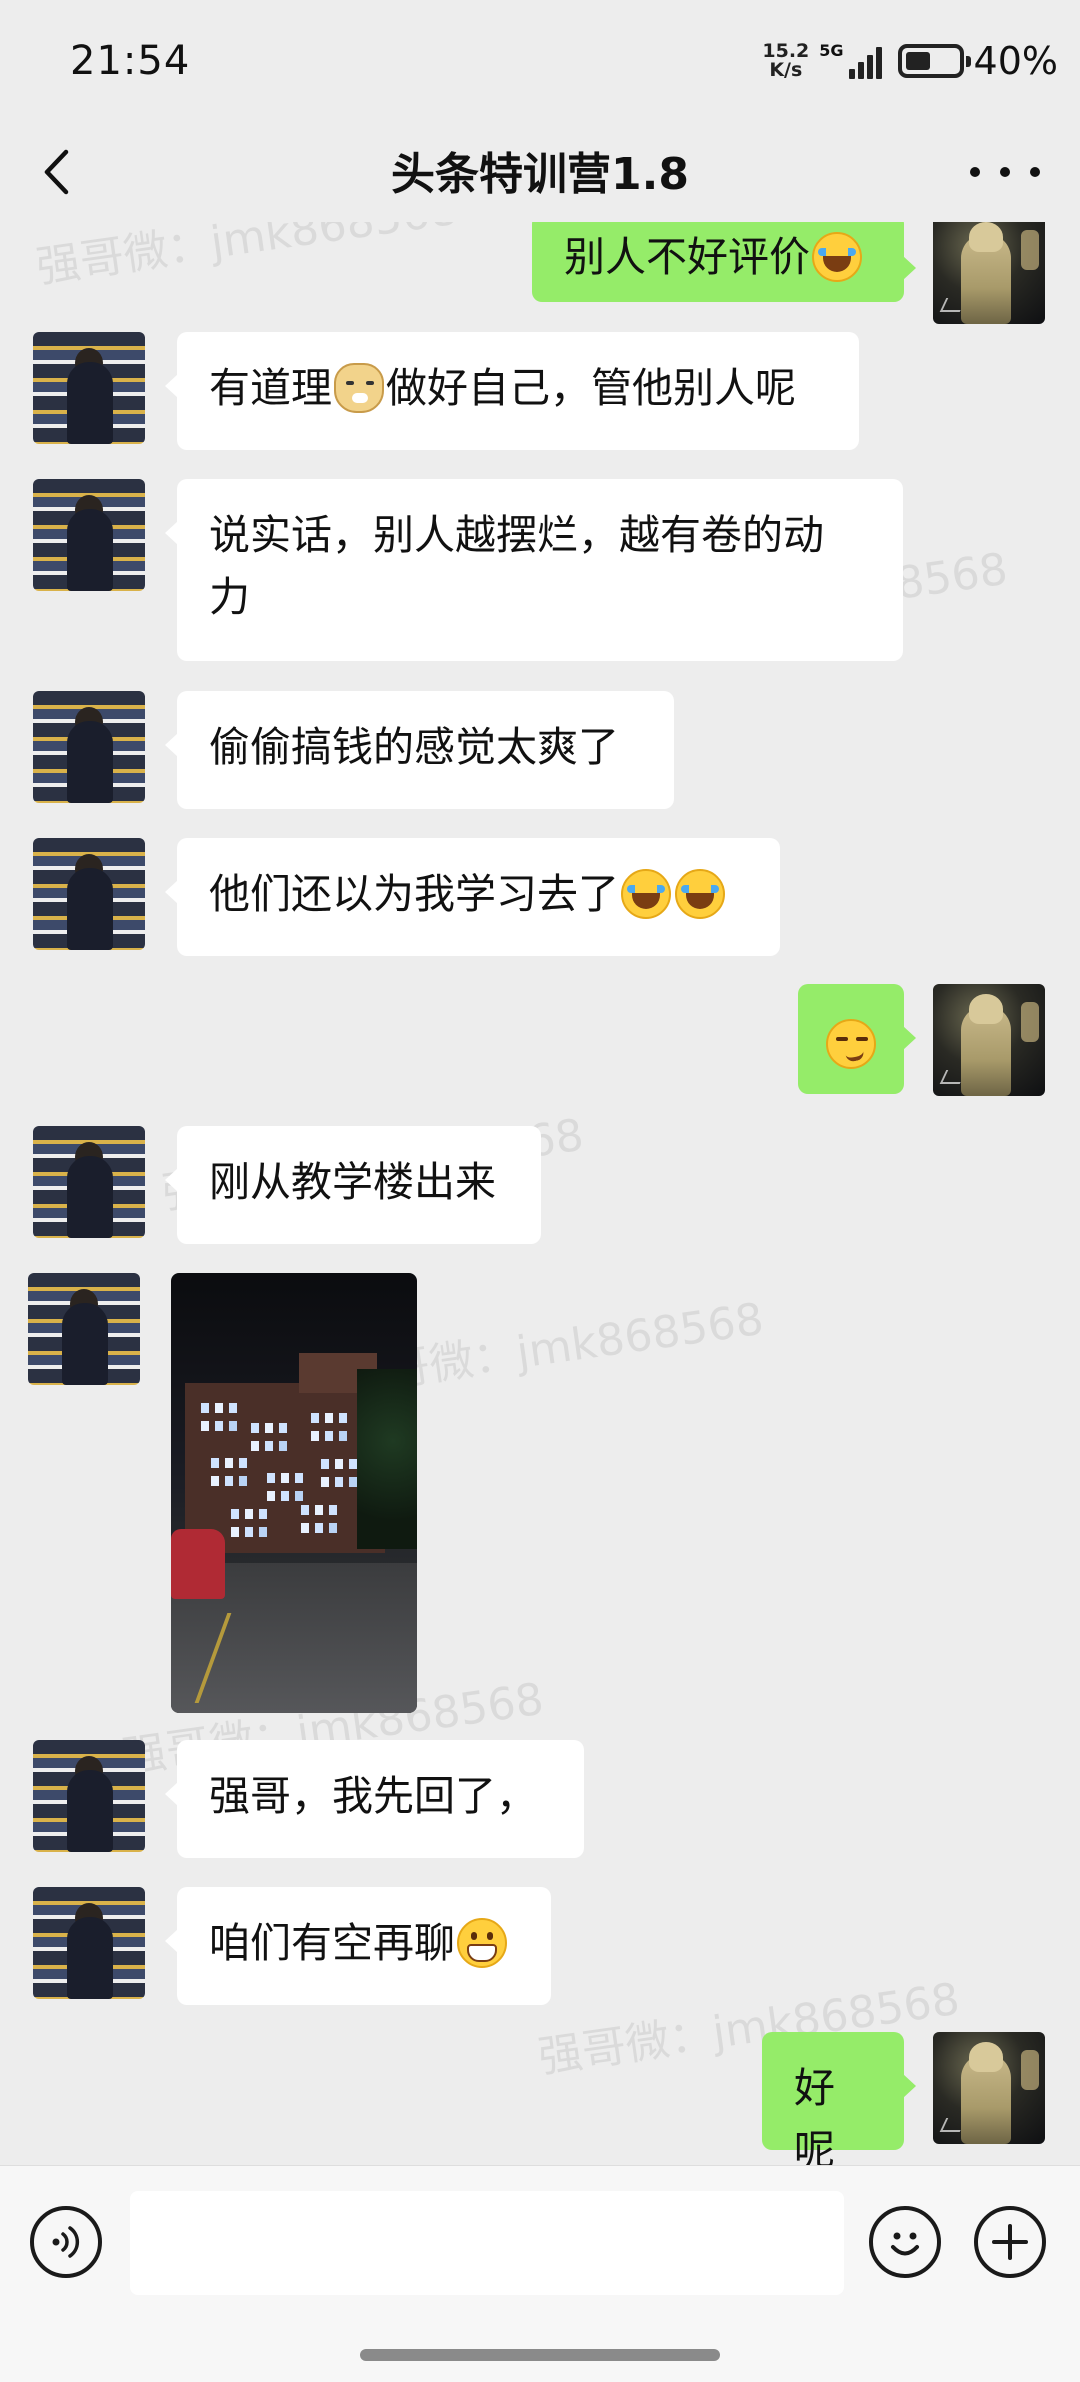 The width and height of the screenshot is (1080, 2382). What do you see at coordinates (332, 1943) in the screenshot?
I see `message-text: 咱们有空再聊` at bounding box center [332, 1943].